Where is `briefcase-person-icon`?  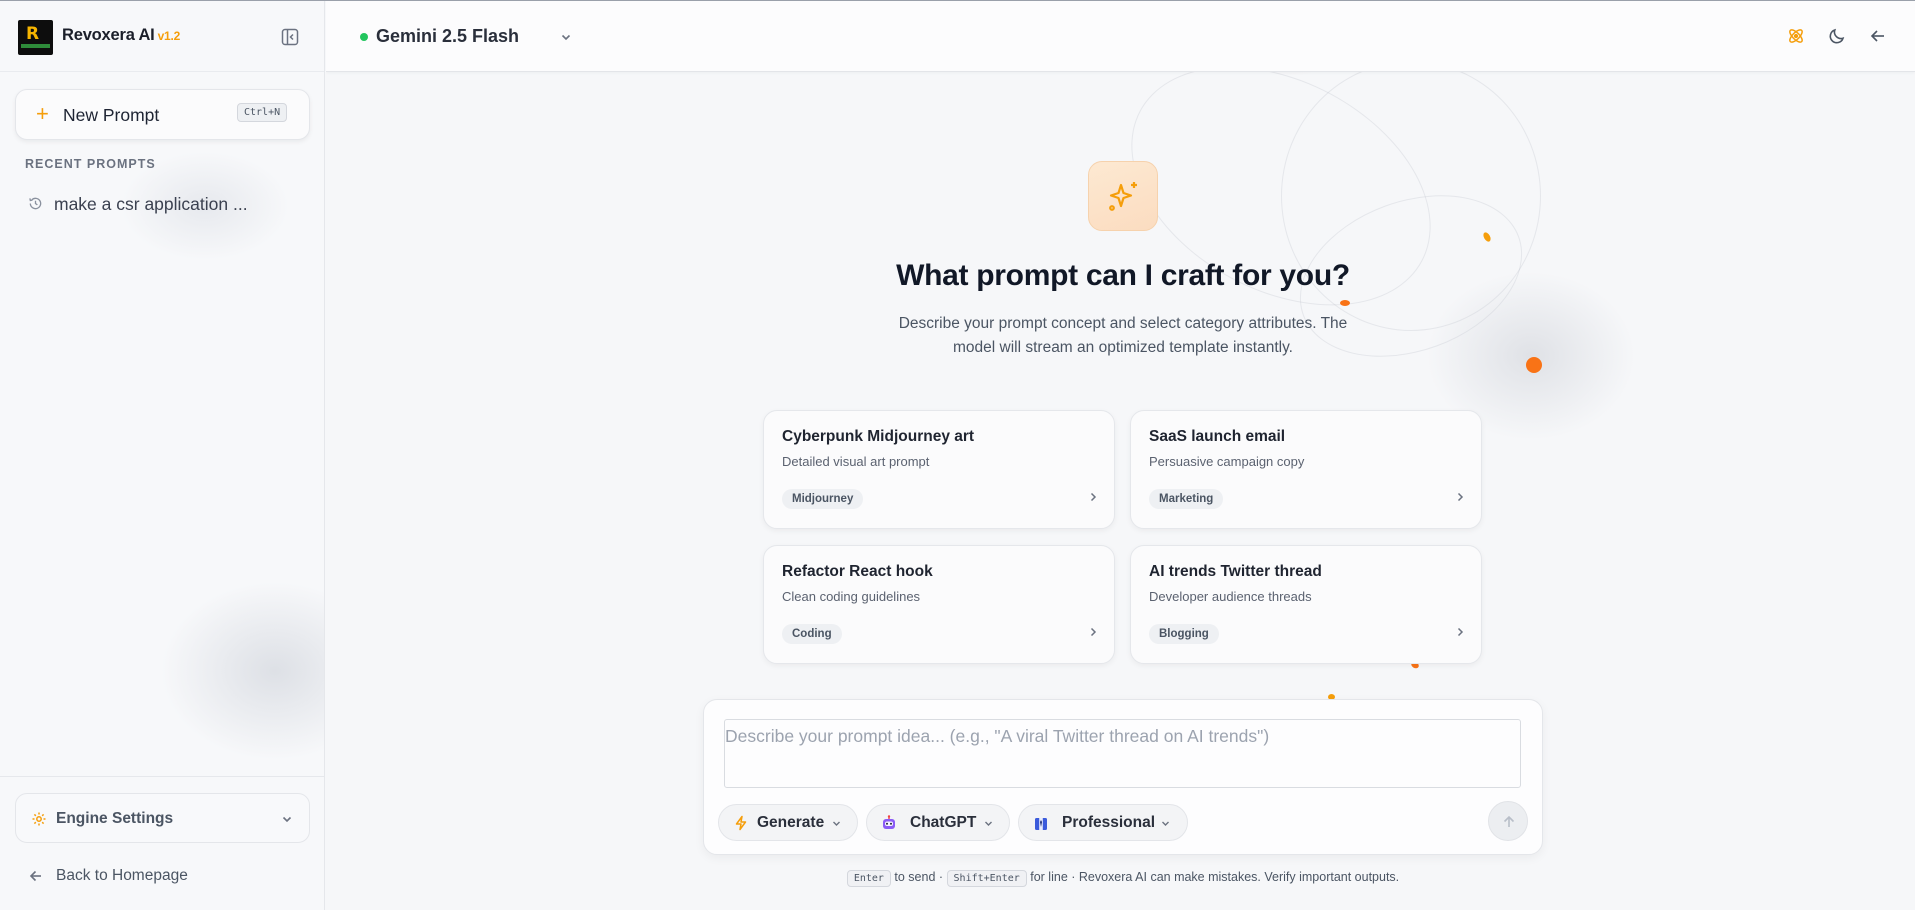 briefcase-person-icon is located at coordinates (1041, 824).